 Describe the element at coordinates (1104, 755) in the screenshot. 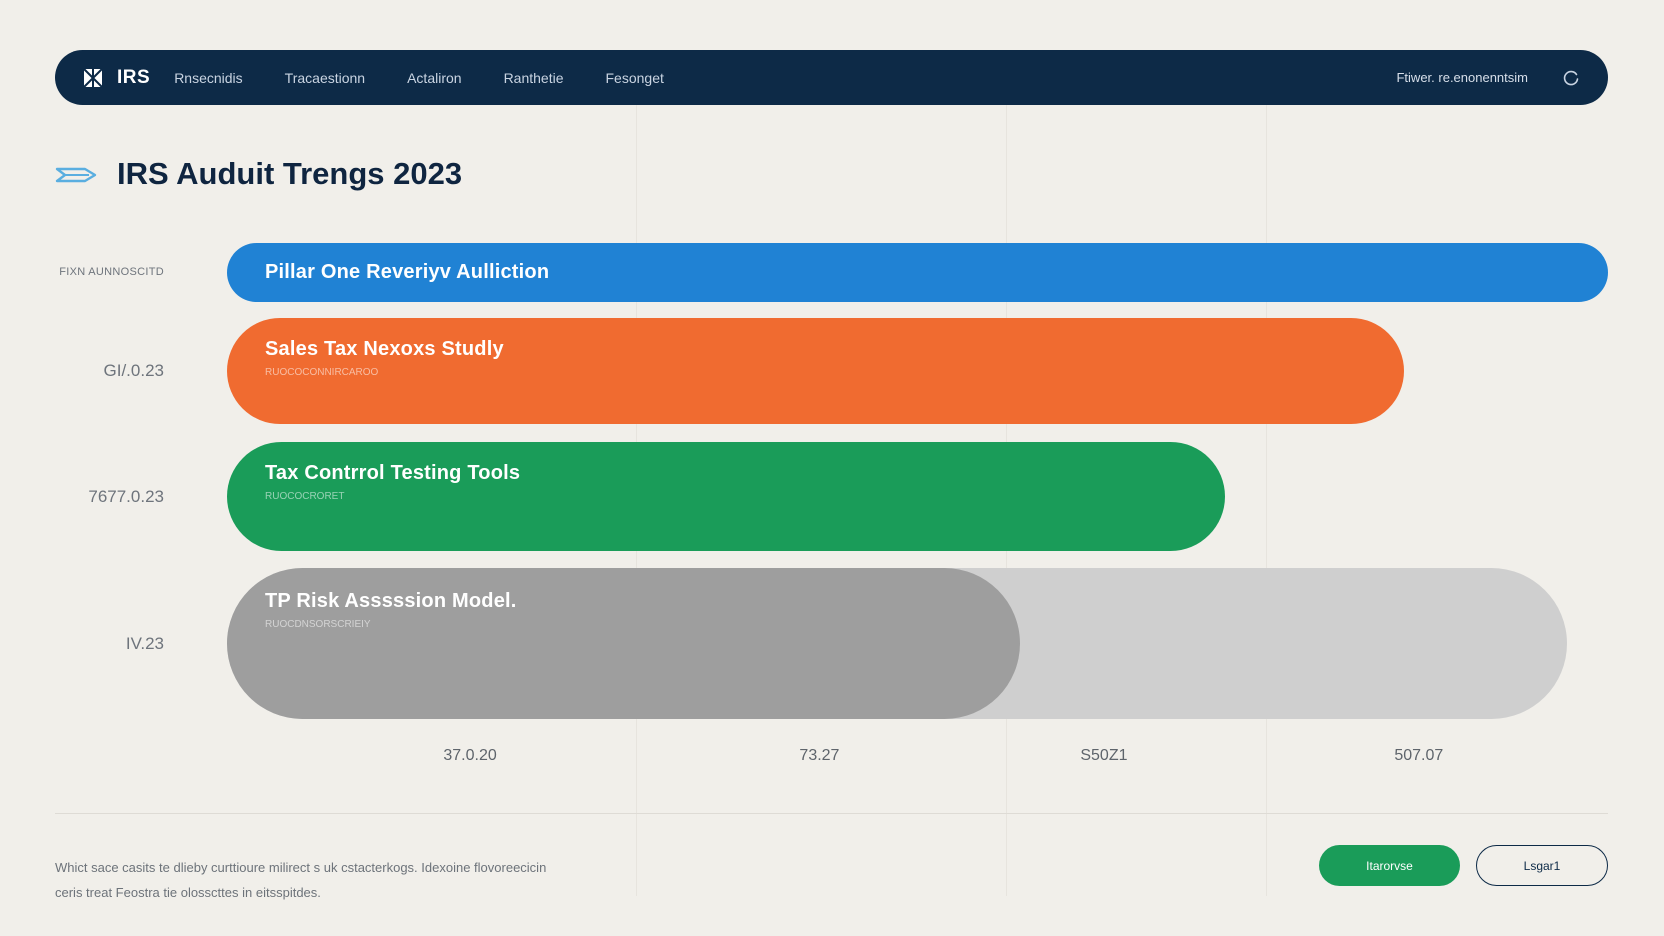

I see `x-tick-label: S50Z1` at that location.